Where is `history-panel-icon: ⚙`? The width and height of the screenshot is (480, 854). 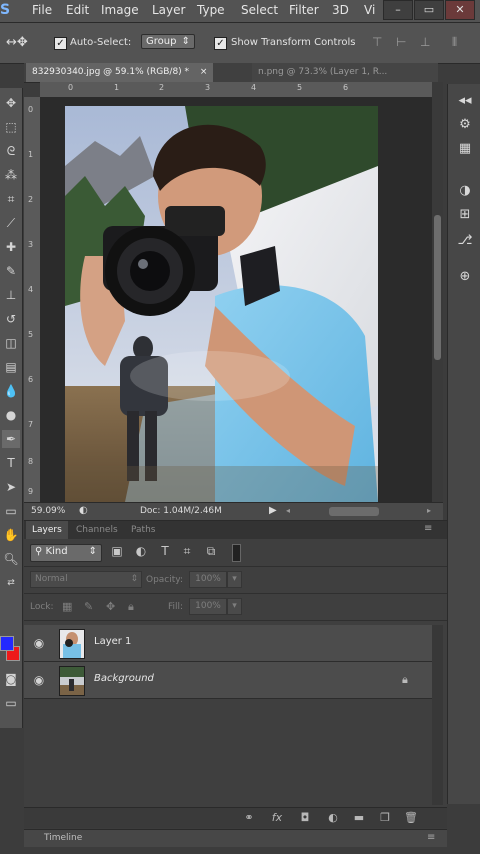 history-panel-icon: ⚙ is located at coordinates (465, 125).